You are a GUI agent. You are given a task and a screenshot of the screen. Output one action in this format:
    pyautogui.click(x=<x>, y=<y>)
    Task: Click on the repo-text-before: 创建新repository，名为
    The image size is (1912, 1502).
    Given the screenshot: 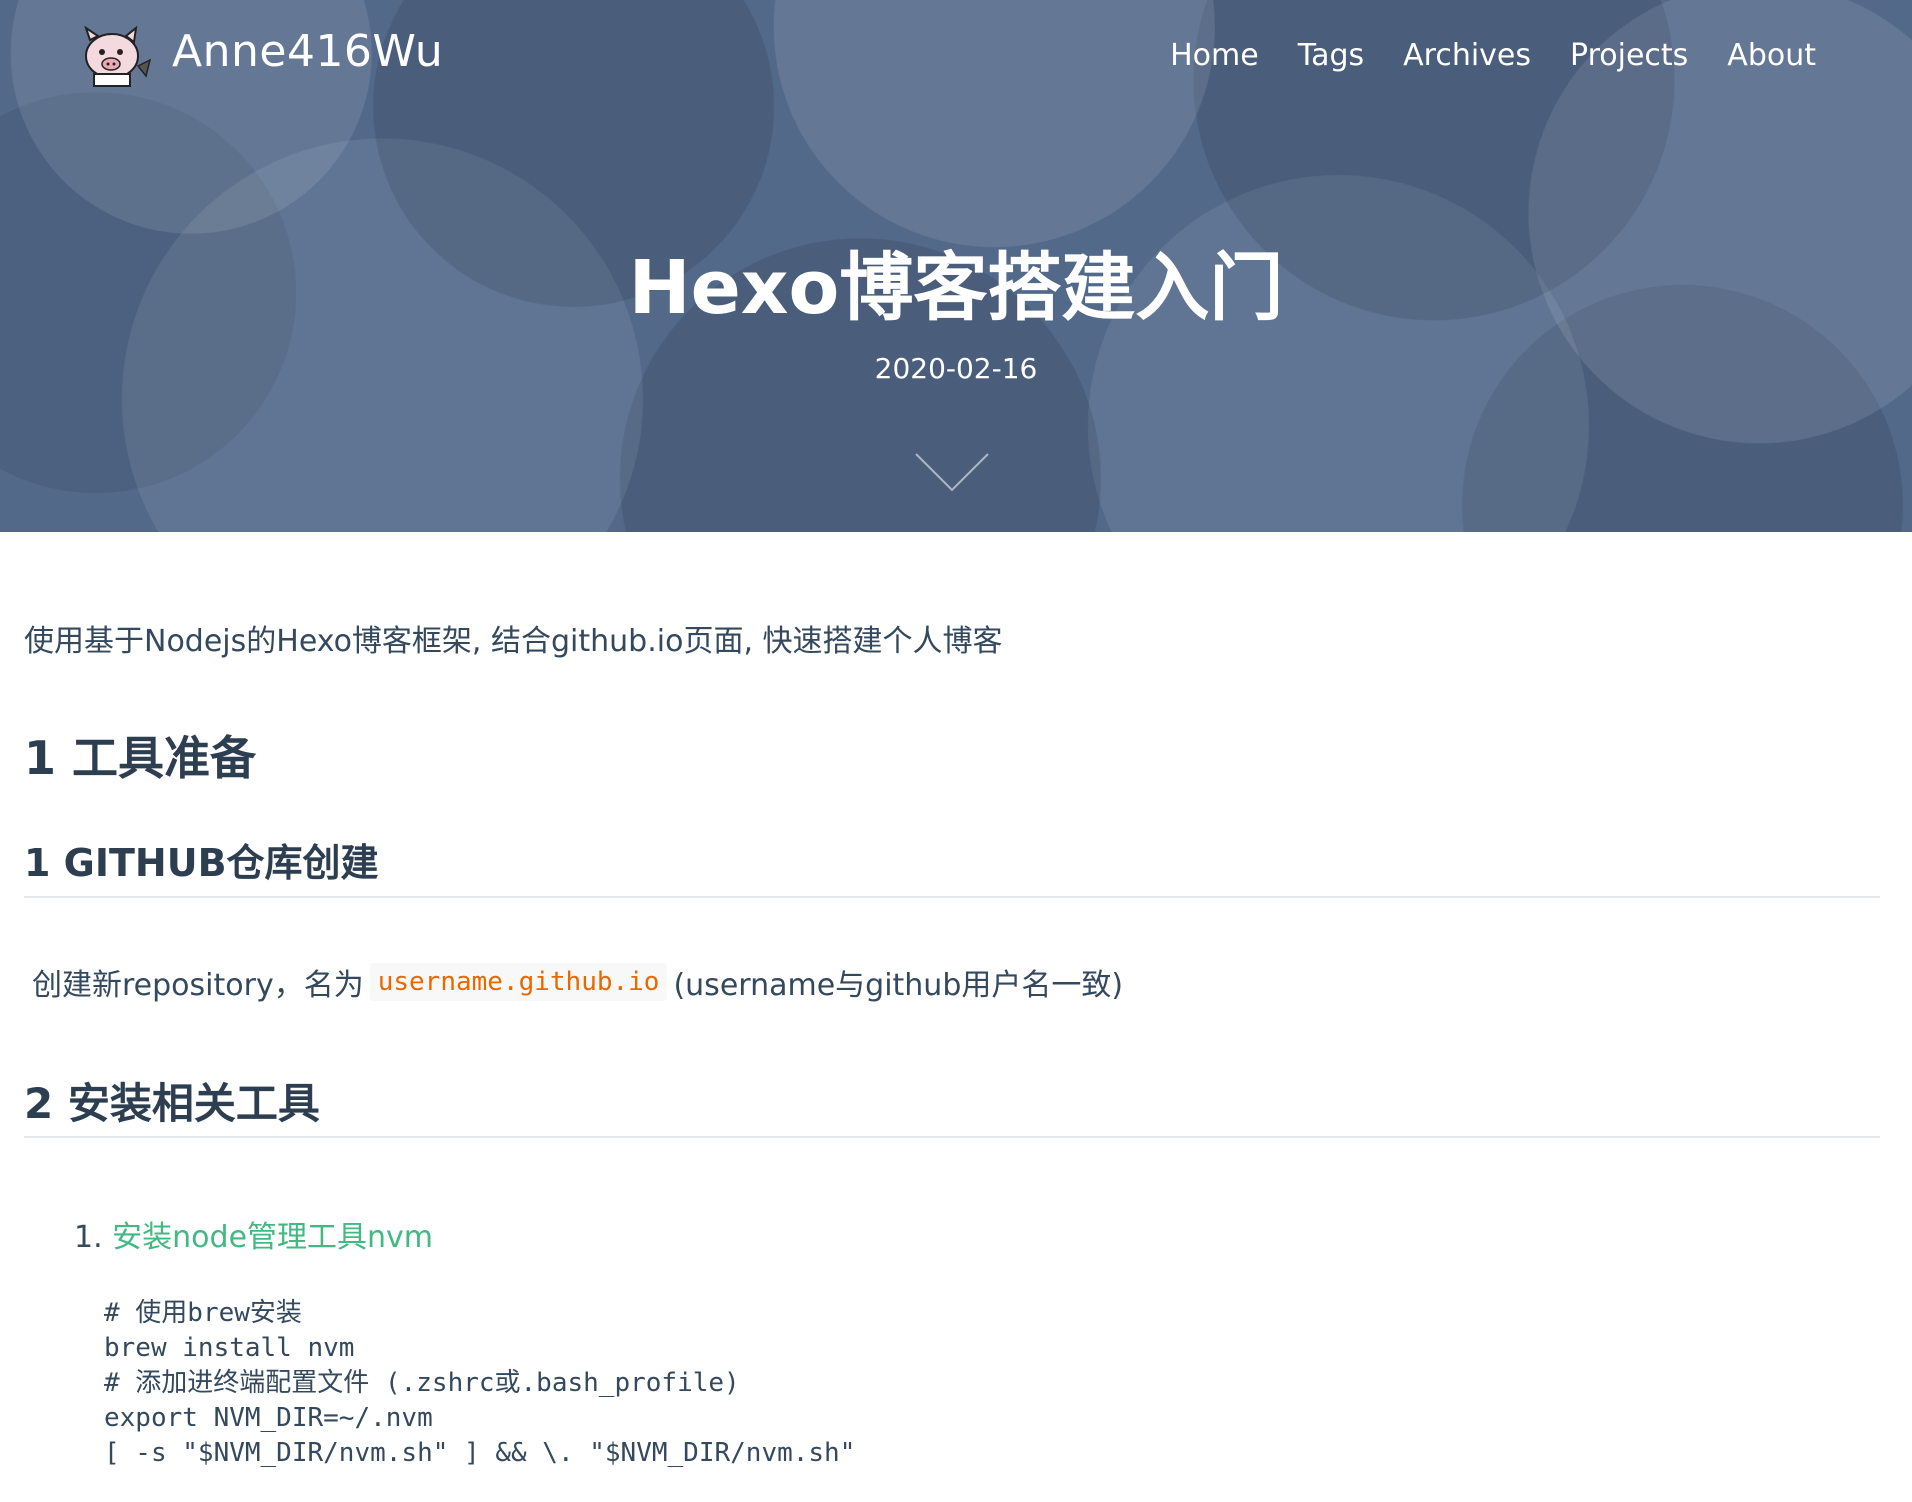 What is the action you would take?
    pyautogui.click(x=198, y=985)
    